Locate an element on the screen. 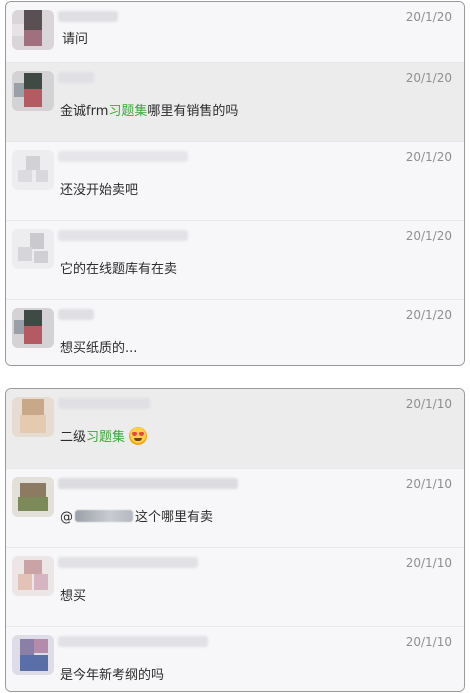 This screenshot has width=470, height=693. heart-eyes-emoji-icon is located at coordinates (138, 436).